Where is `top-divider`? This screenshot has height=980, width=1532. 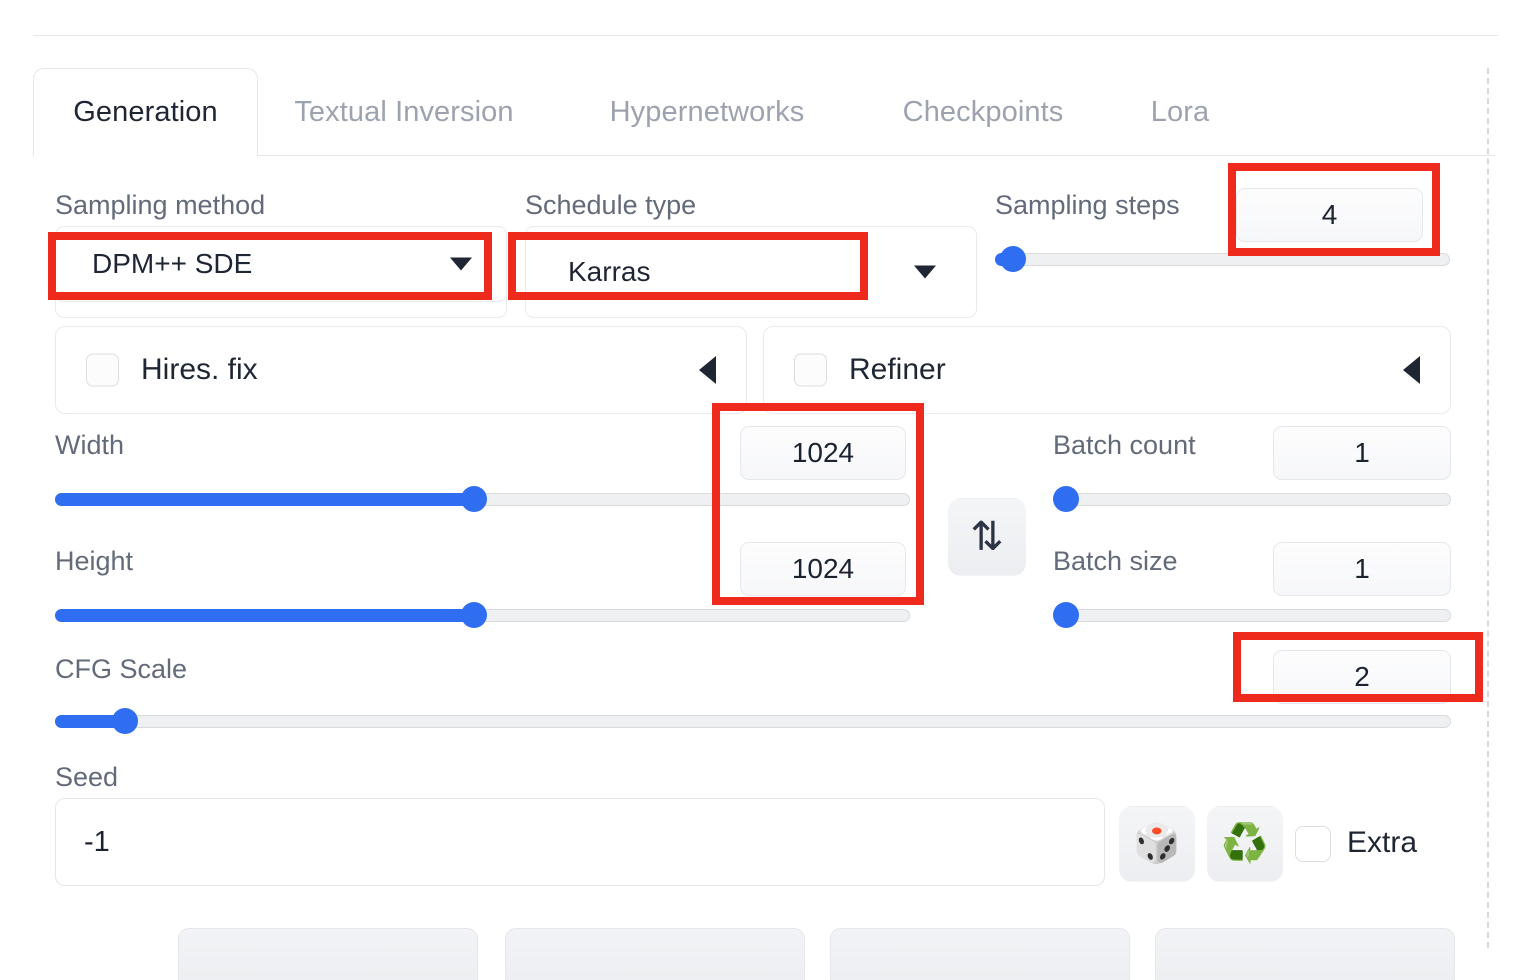
top-divider is located at coordinates (765, 35).